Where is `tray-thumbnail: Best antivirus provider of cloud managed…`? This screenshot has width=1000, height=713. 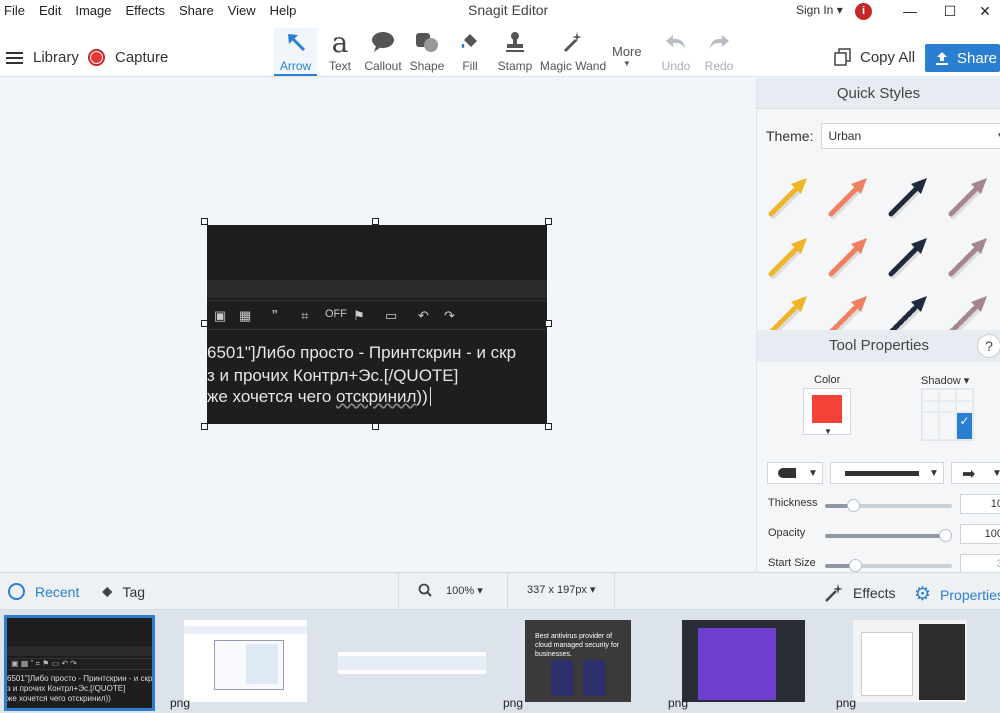
tray-thumbnail: Best antivirus provider of cloud managed… is located at coordinates (578, 661).